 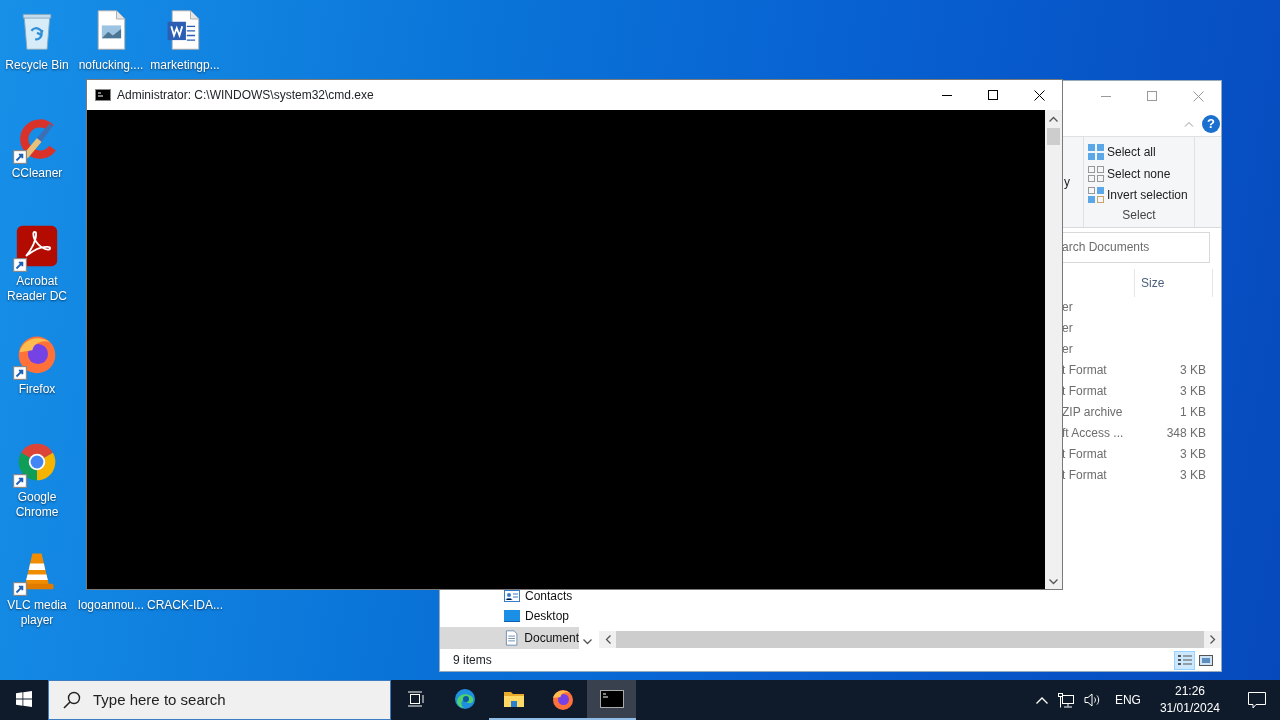 I want to click on taskbar-button, so click(x=611, y=700).